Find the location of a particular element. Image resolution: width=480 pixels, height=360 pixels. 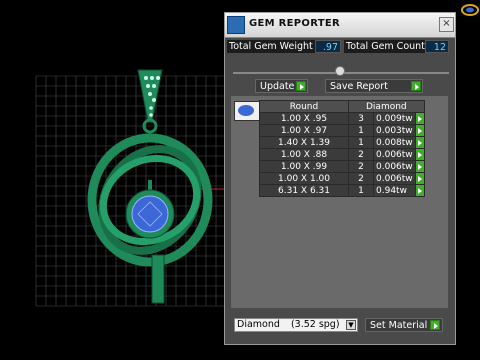

table-row: 1.00 X 1.00 2 0.006tw is located at coordinates (342, 178).